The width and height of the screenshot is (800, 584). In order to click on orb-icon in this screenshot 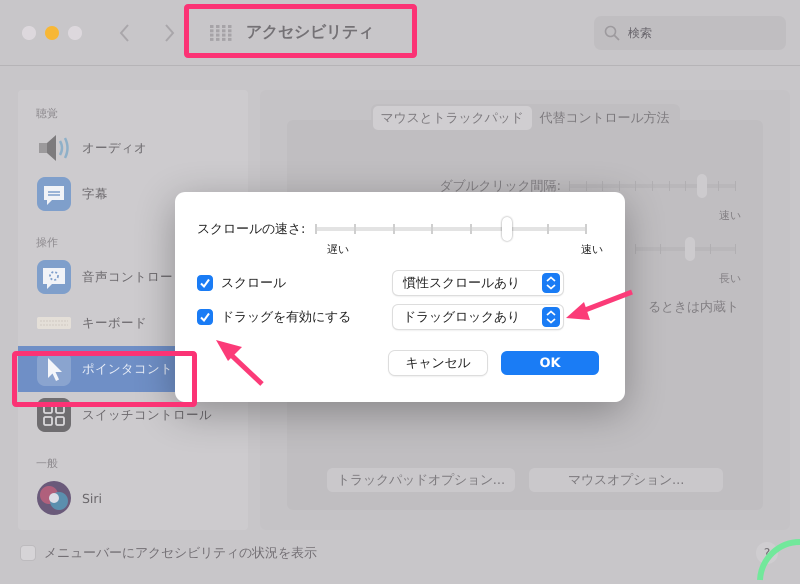, I will do `click(54, 498)`.